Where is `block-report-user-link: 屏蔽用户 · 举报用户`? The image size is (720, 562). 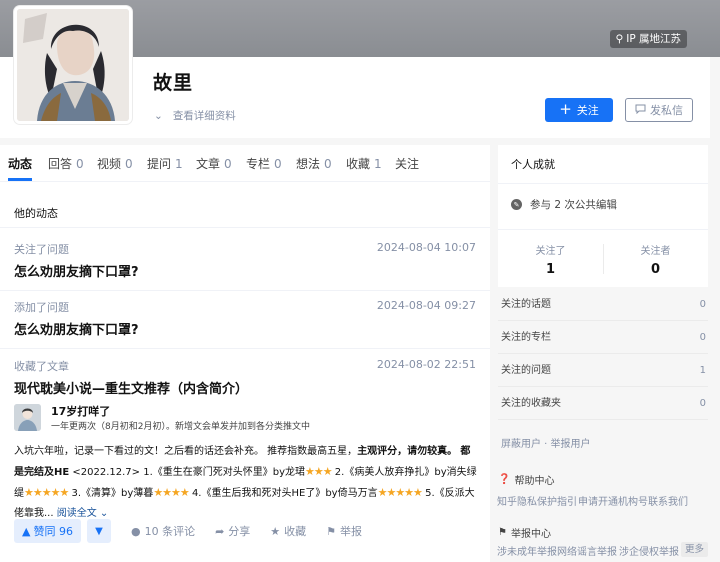
block-report-user-link: 屏蔽用户 · 举报用户 is located at coordinates (546, 442).